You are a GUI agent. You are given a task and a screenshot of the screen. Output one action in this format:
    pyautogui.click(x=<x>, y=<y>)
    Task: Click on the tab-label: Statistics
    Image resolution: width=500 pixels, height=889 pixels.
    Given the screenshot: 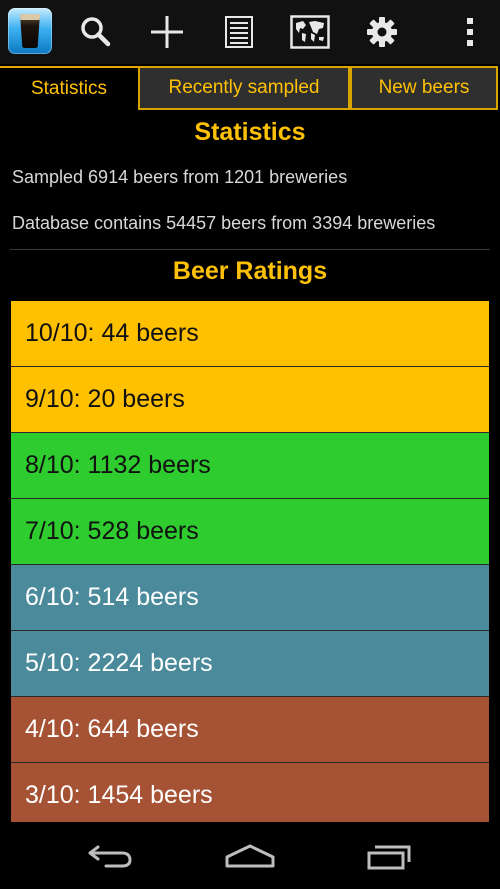 What is the action you would take?
    pyautogui.click(x=69, y=88)
    